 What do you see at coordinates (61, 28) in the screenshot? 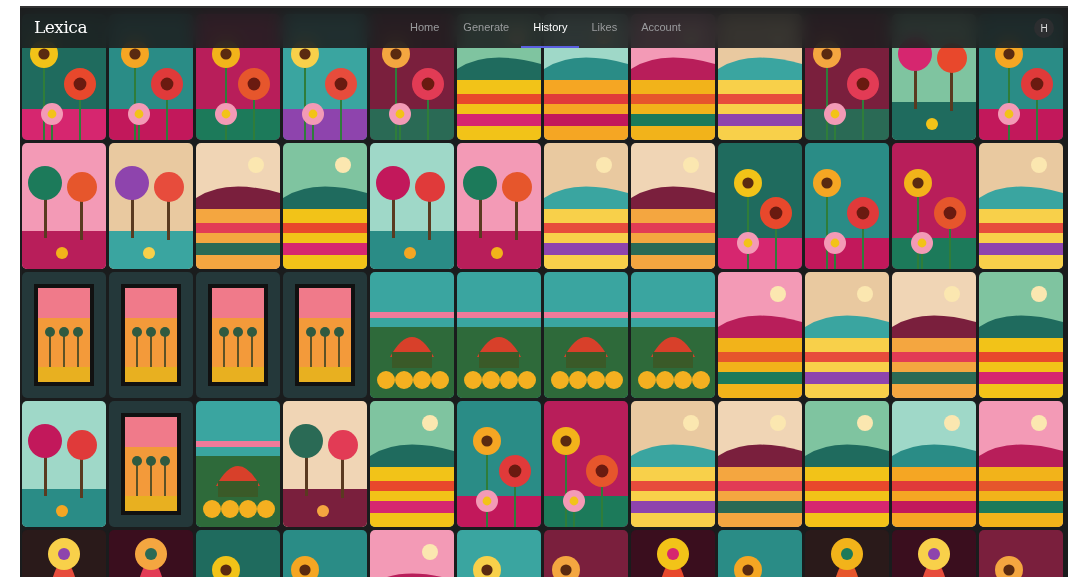
I see `logo: Lexica` at bounding box center [61, 28].